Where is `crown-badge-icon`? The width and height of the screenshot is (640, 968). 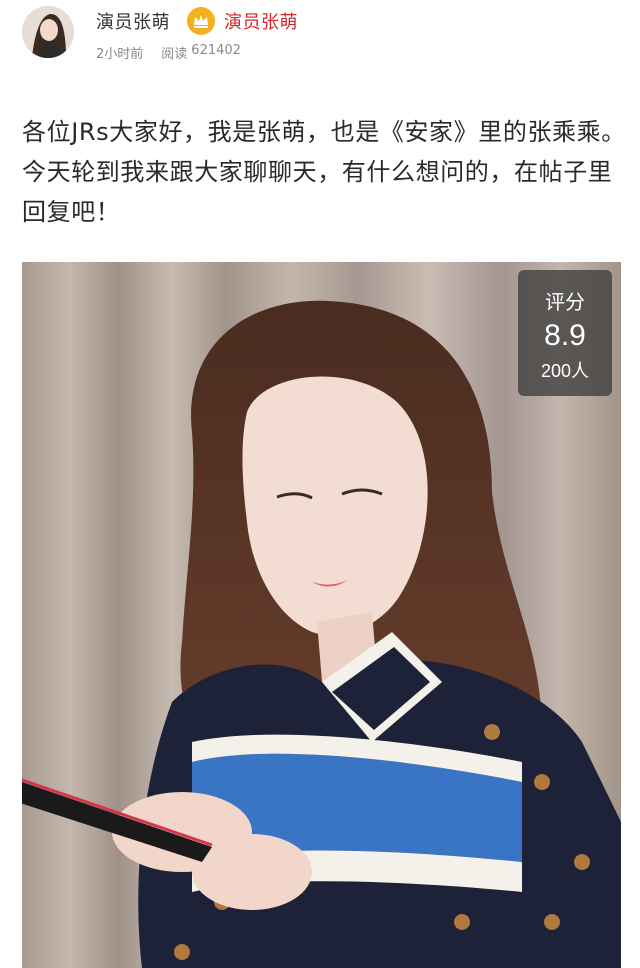
crown-badge-icon is located at coordinates (201, 21).